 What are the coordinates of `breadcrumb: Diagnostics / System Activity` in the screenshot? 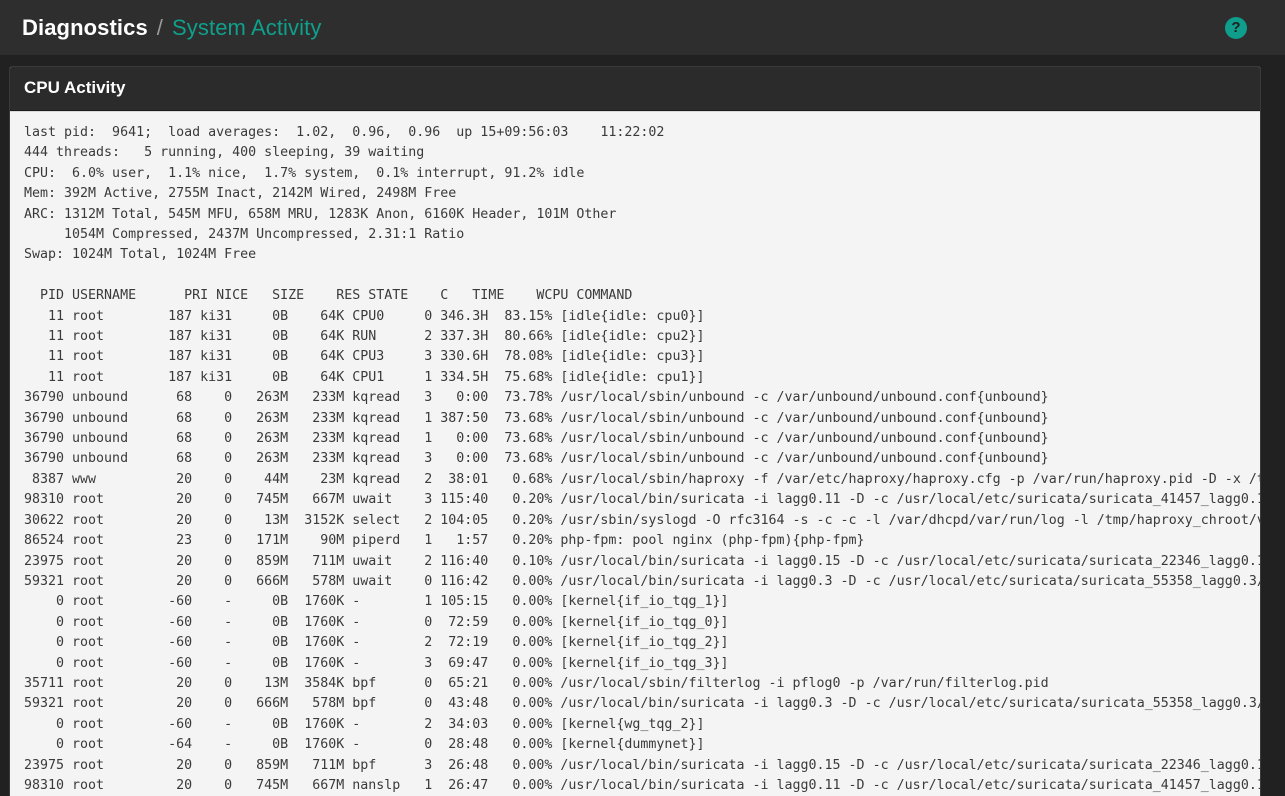 It's located at (171, 28).